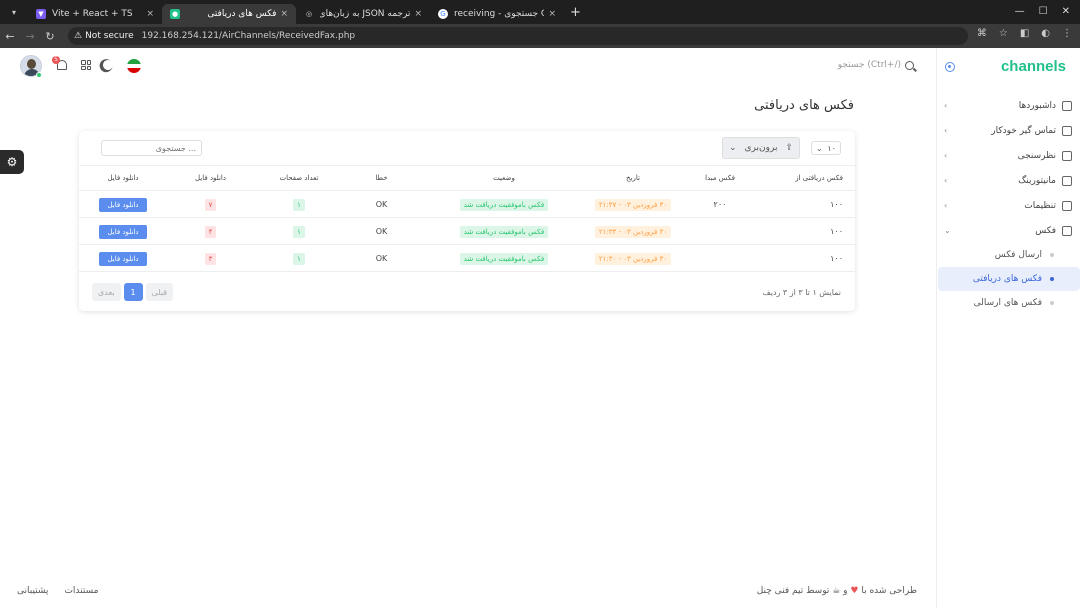  Describe the element at coordinates (363, 14) in the screenshot. I see `tab-json-translate: ◎ ترجمه JSON به زبان‌های م ×` at that location.